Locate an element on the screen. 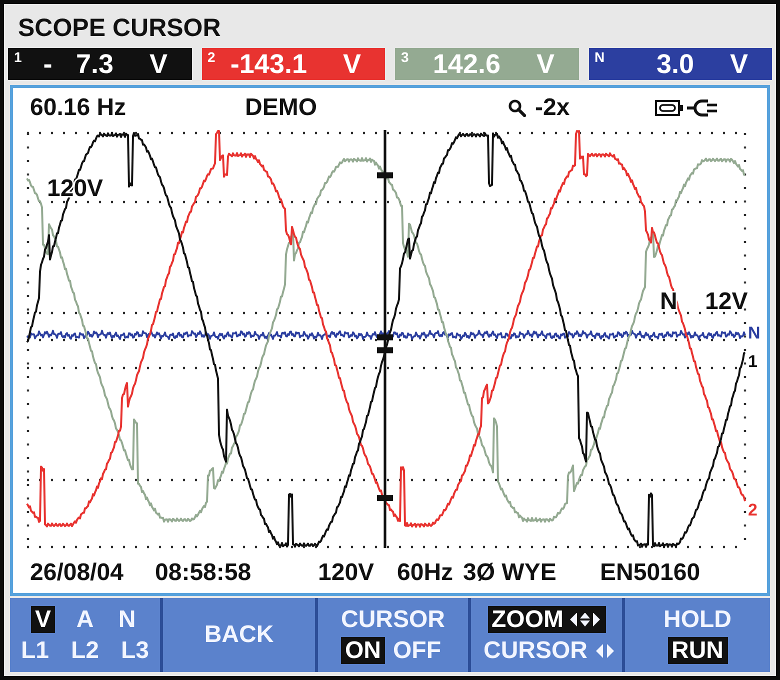 The image size is (780, 680). trace-label: 1 is located at coordinates (753, 361).